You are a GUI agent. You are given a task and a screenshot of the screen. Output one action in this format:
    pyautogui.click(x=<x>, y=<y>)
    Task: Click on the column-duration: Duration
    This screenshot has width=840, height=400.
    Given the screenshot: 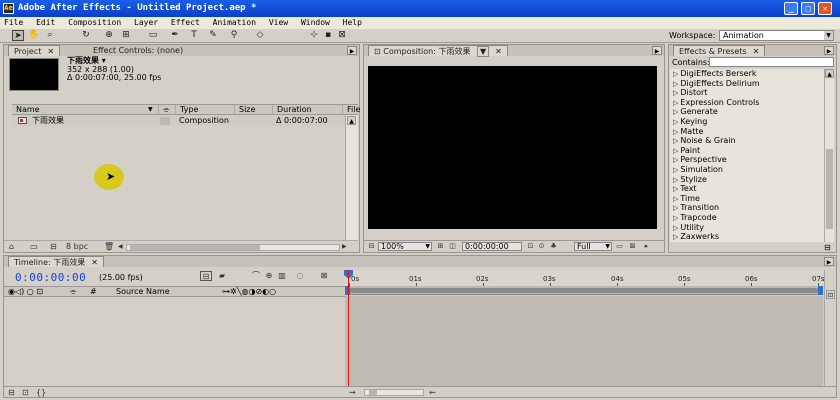 What is the action you would take?
    pyautogui.click(x=307, y=110)
    